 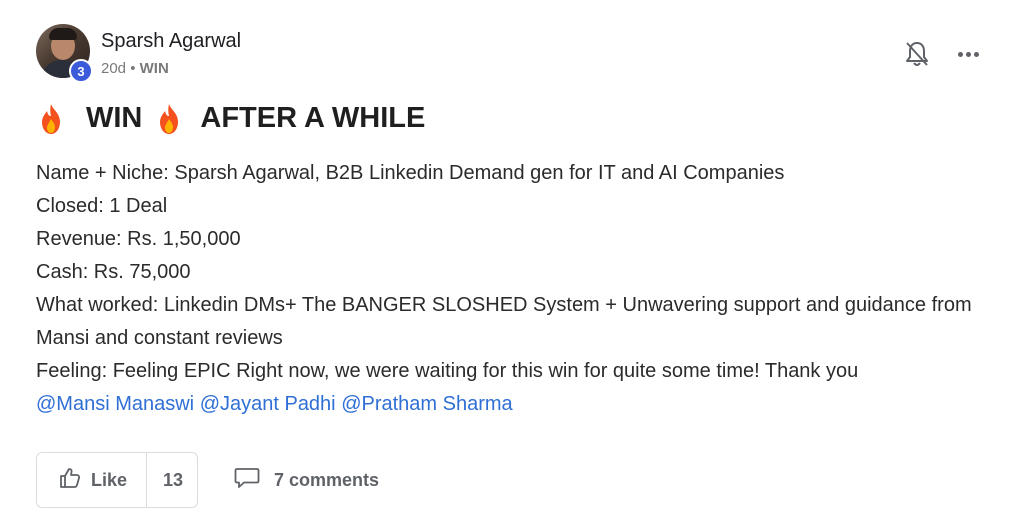 I want to click on body-line-revenue: Revenue: Rs. 1,50,000, so click(x=138, y=239).